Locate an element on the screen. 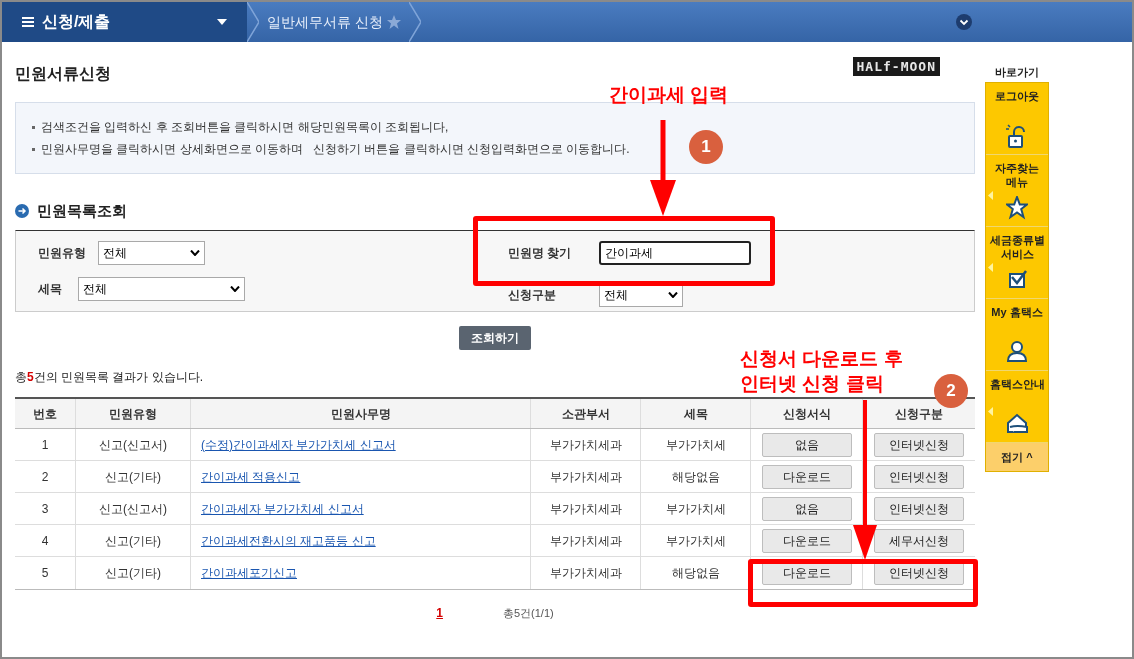 The image size is (1134, 659). filter-label: 민원유형 is located at coordinates (62, 253).